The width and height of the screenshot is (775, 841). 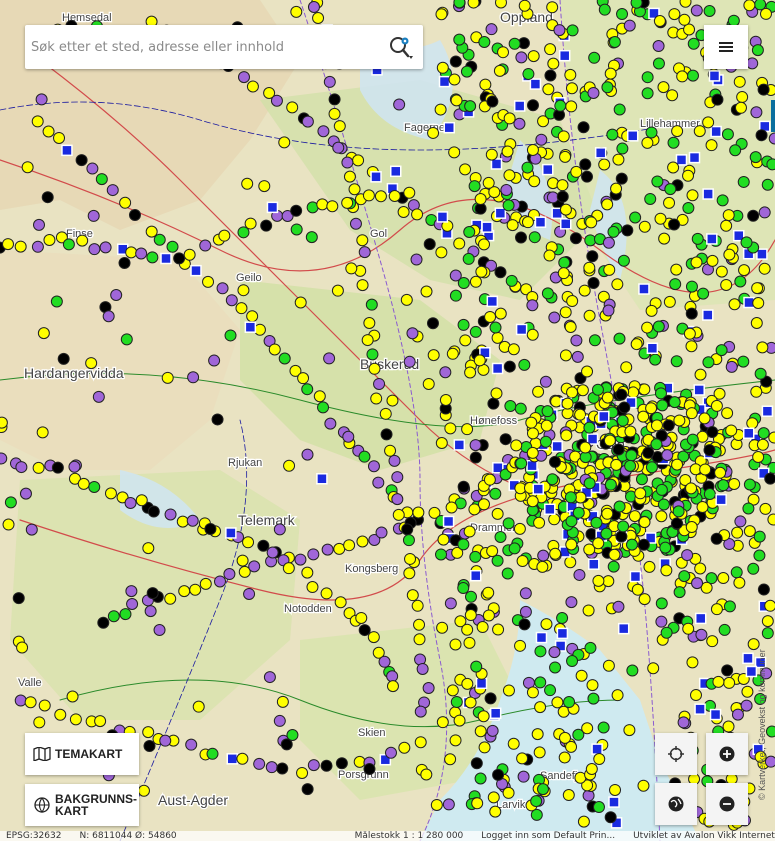 What do you see at coordinates (33, 836) in the screenshot?
I see `projection-text: EPSG:32632` at bounding box center [33, 836].